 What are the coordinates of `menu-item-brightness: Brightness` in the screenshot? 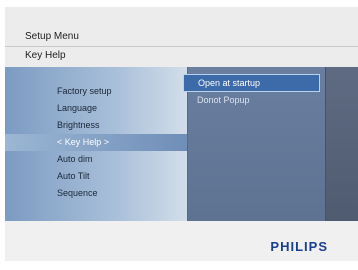 It's located at (96, 125).